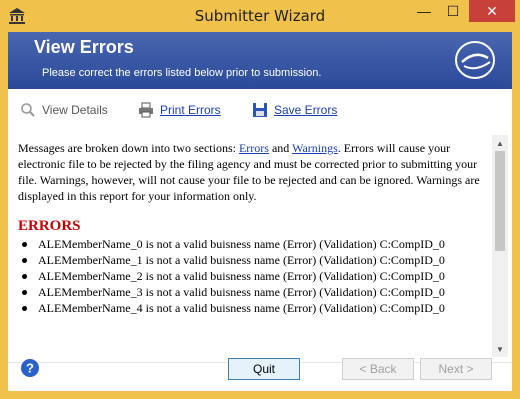 The height and width of the screenshot is (399, 520). What do you see at coordinates (264, 369) in the screenshot?
I see `quit-button: Quit` at bounding box center [264, 369].